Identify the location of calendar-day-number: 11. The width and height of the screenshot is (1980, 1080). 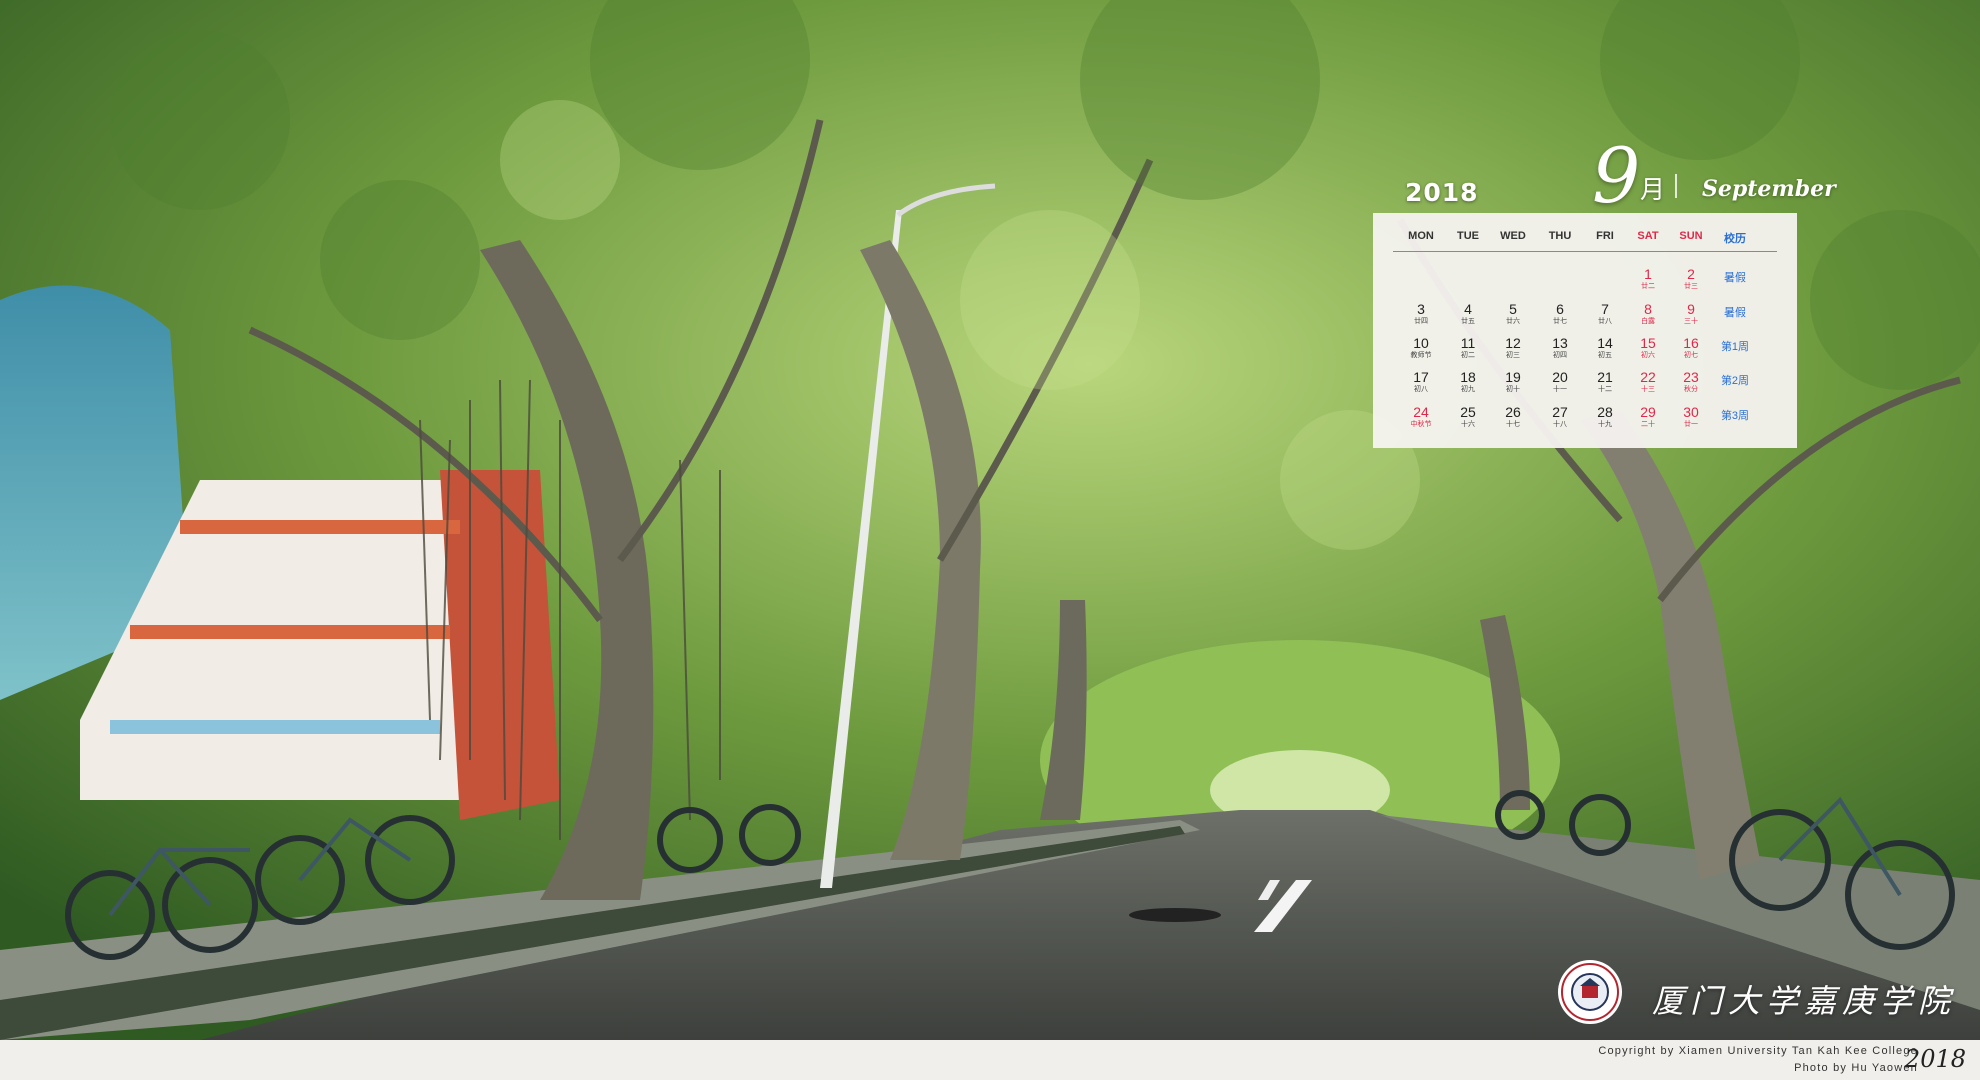
(1468, 343).